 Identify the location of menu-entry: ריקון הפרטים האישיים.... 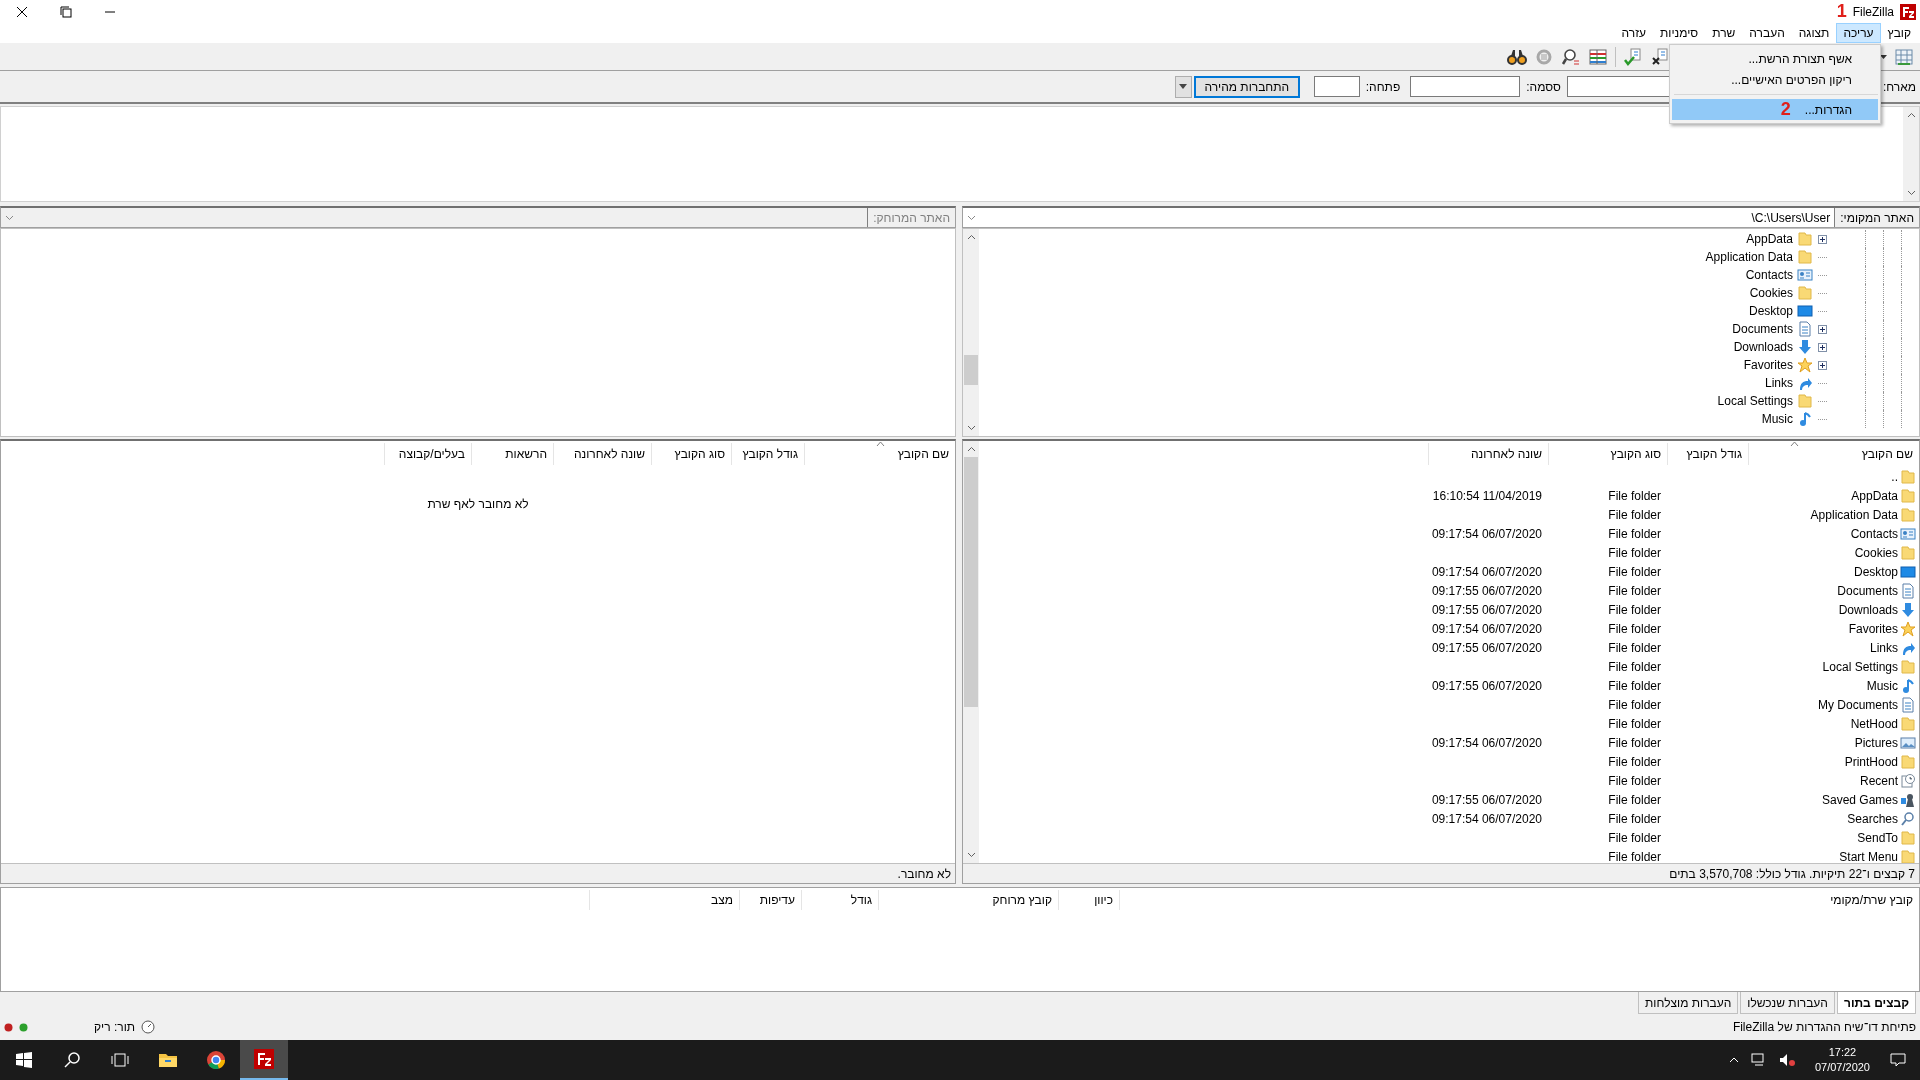
(1775, 79).